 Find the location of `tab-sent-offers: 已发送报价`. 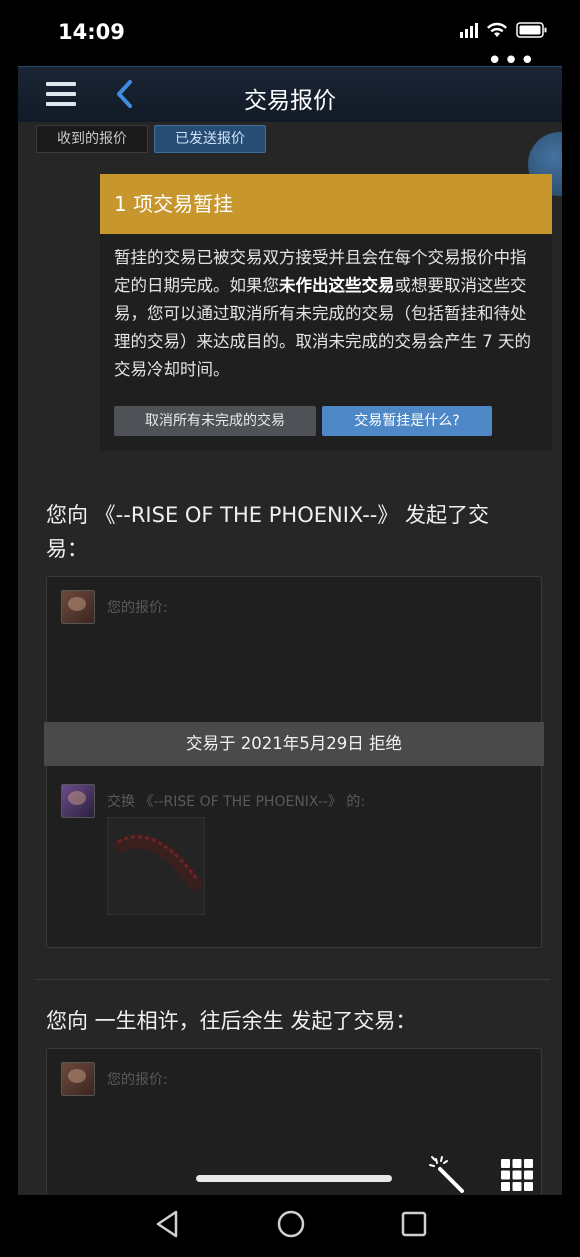

tab-sent-offers: 已发送报价 is located at coordinates (210, 139).